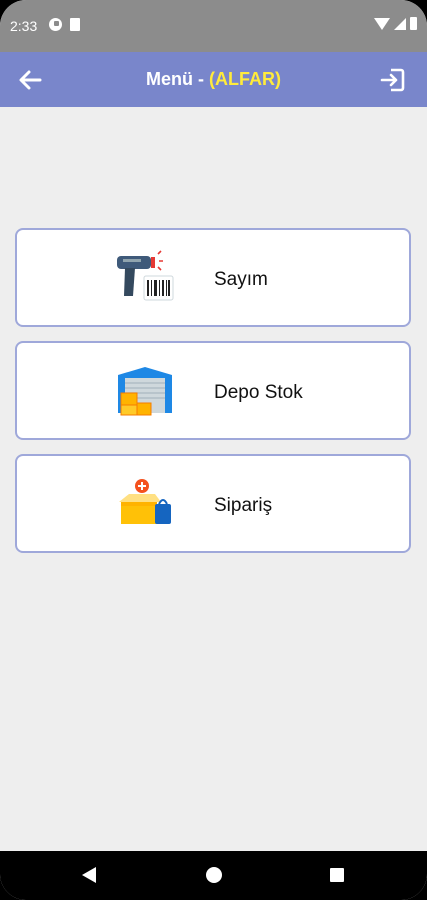  What do you see at coordinates (75, 24) in the screenshot?
I see `sd-card-icon` at bounding box center [75, 24].